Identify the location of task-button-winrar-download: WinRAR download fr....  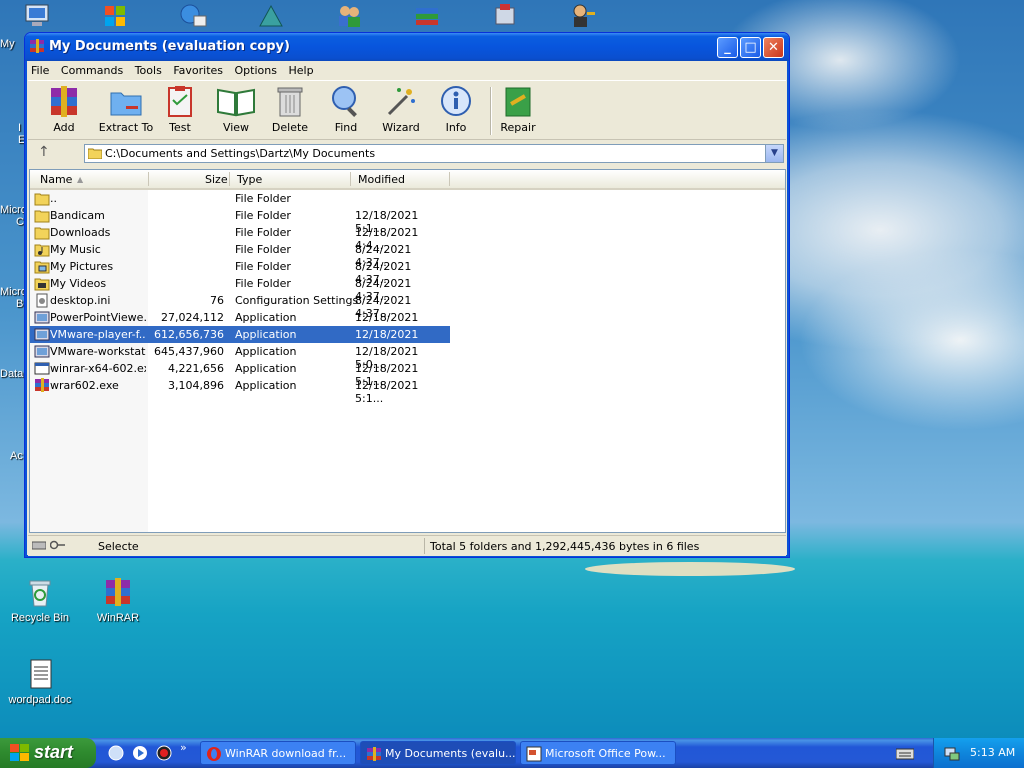
(278, 753).